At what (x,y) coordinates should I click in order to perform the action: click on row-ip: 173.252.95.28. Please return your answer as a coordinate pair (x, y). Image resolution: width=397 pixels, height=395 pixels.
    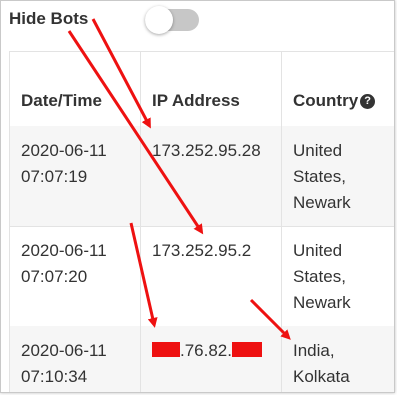
    Looking at the image, I should click on (206, 150).